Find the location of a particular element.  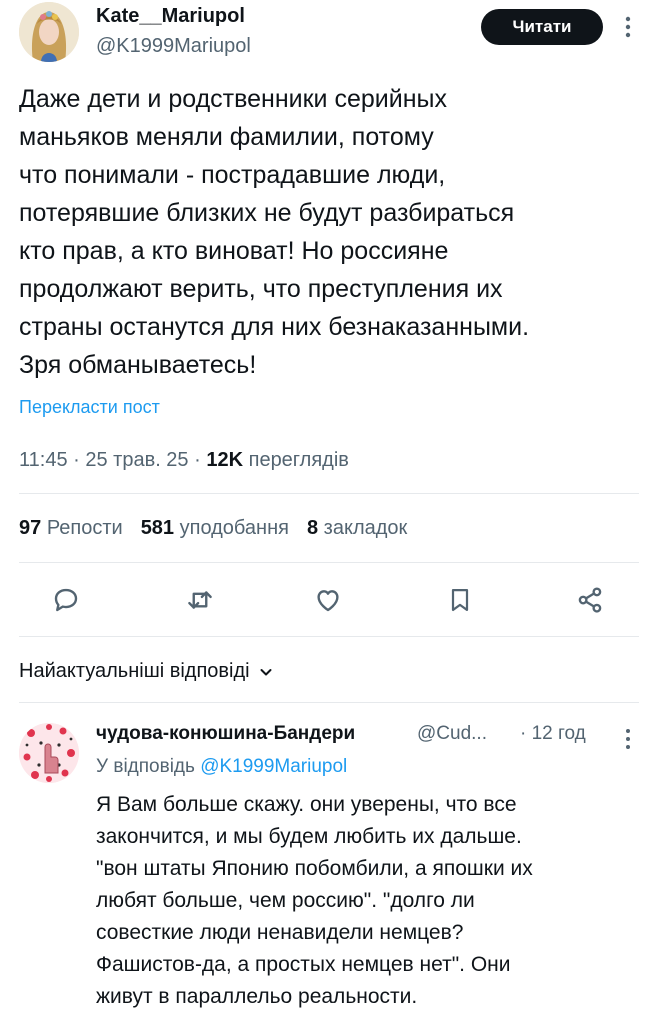

retweet-icon is located at coordinates (200, 600).